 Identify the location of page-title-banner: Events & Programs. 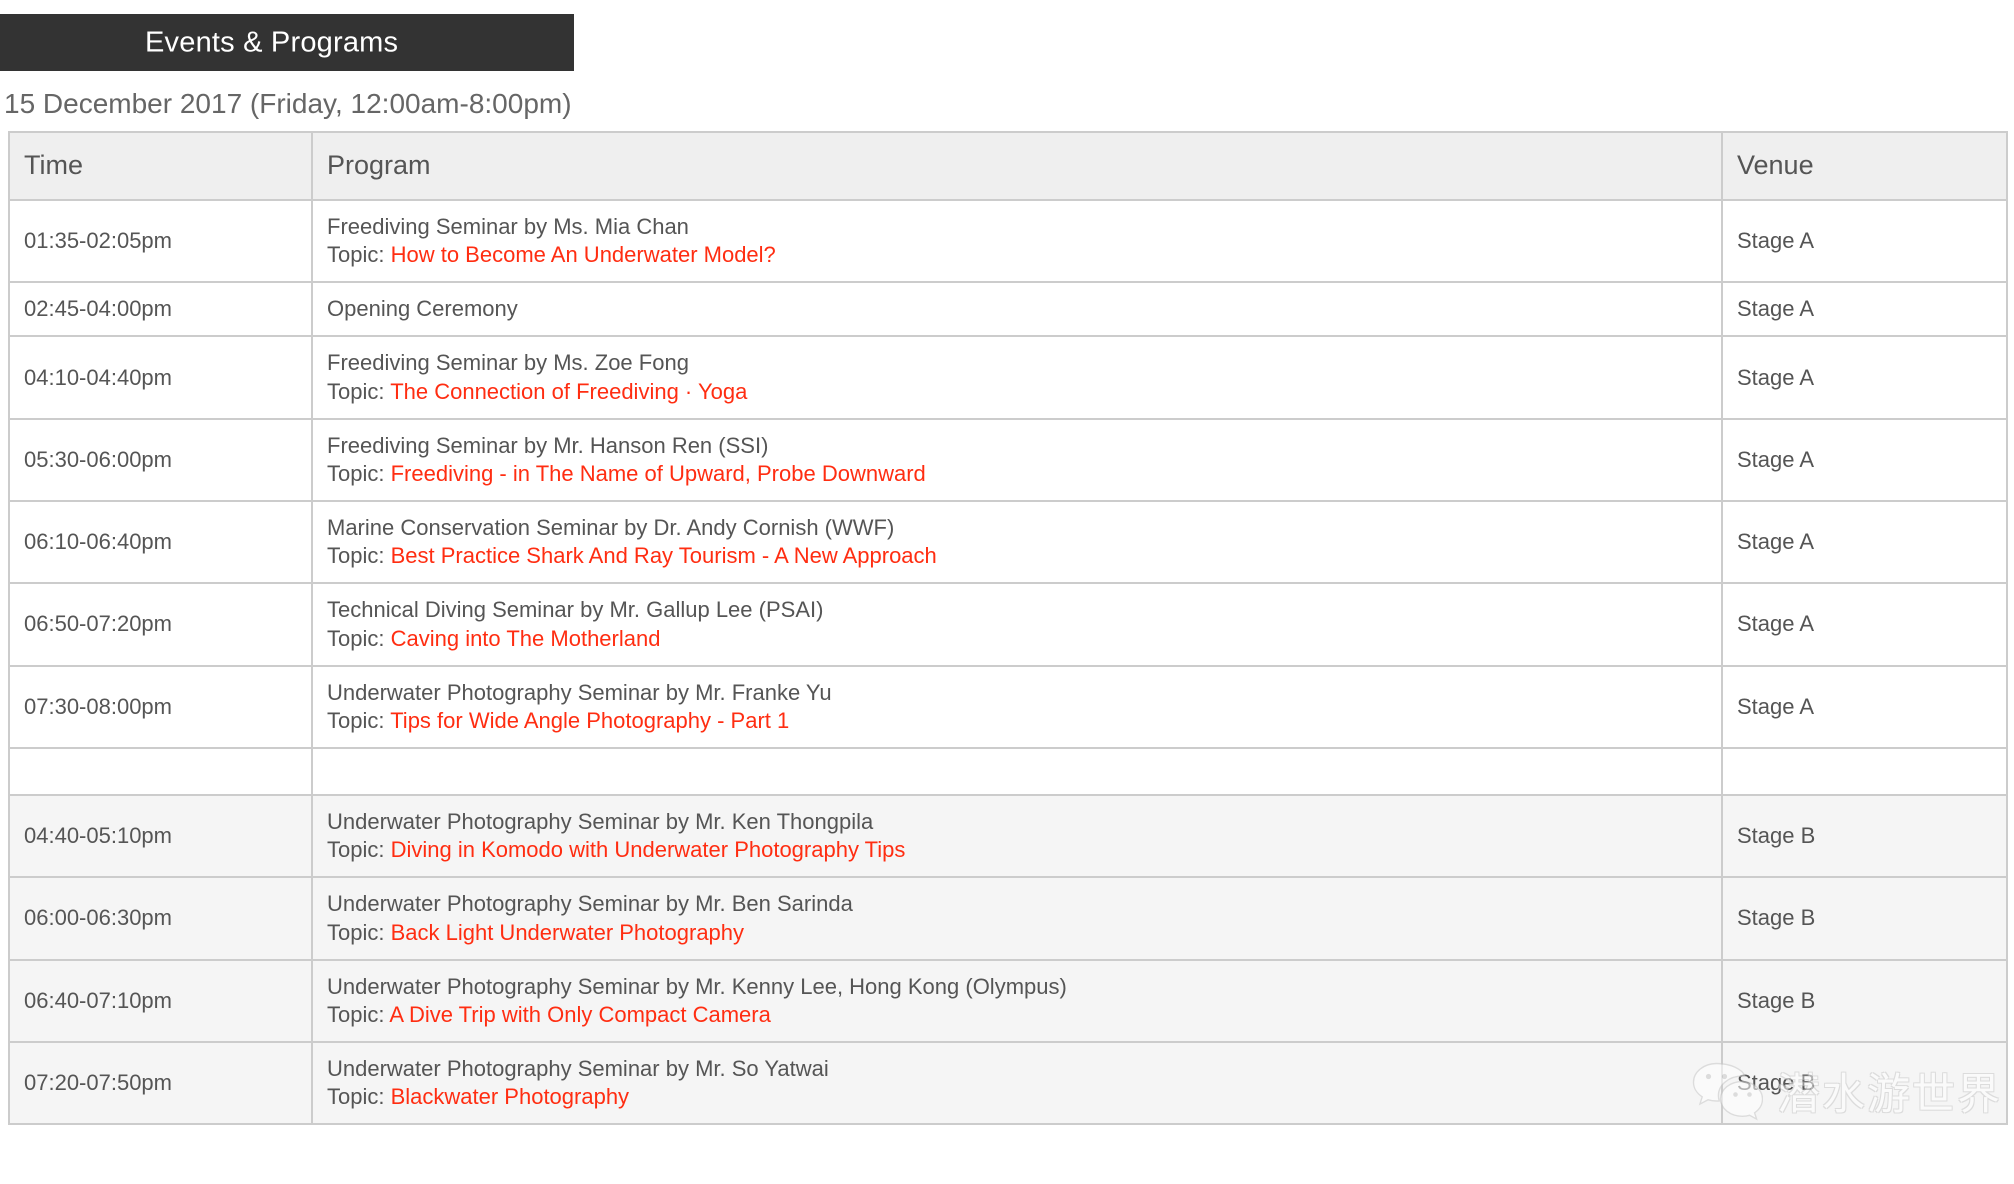
(287, 42).